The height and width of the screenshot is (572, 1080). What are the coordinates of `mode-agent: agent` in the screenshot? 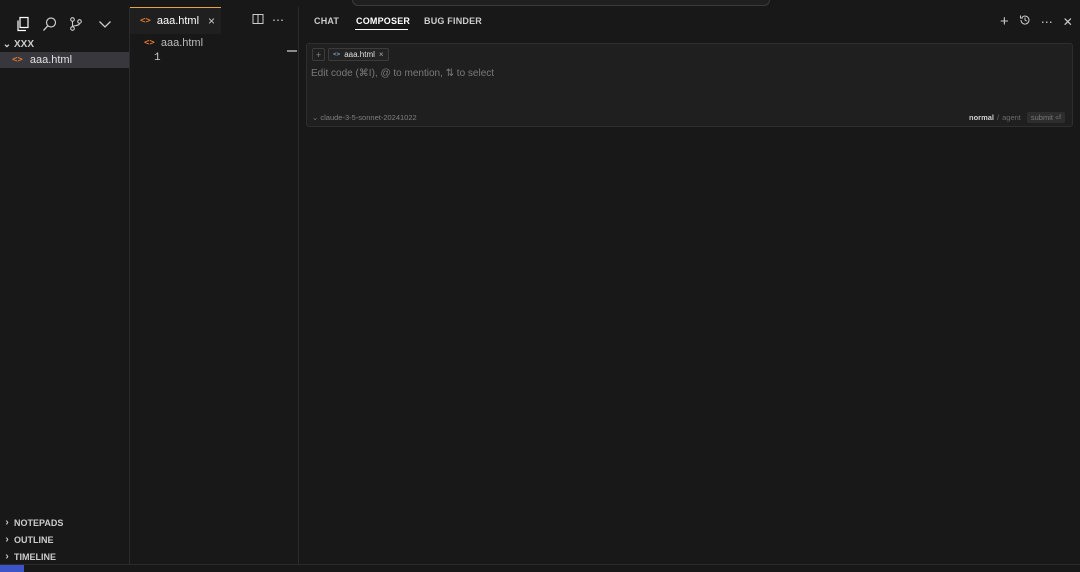 It's located at (1011, 117).